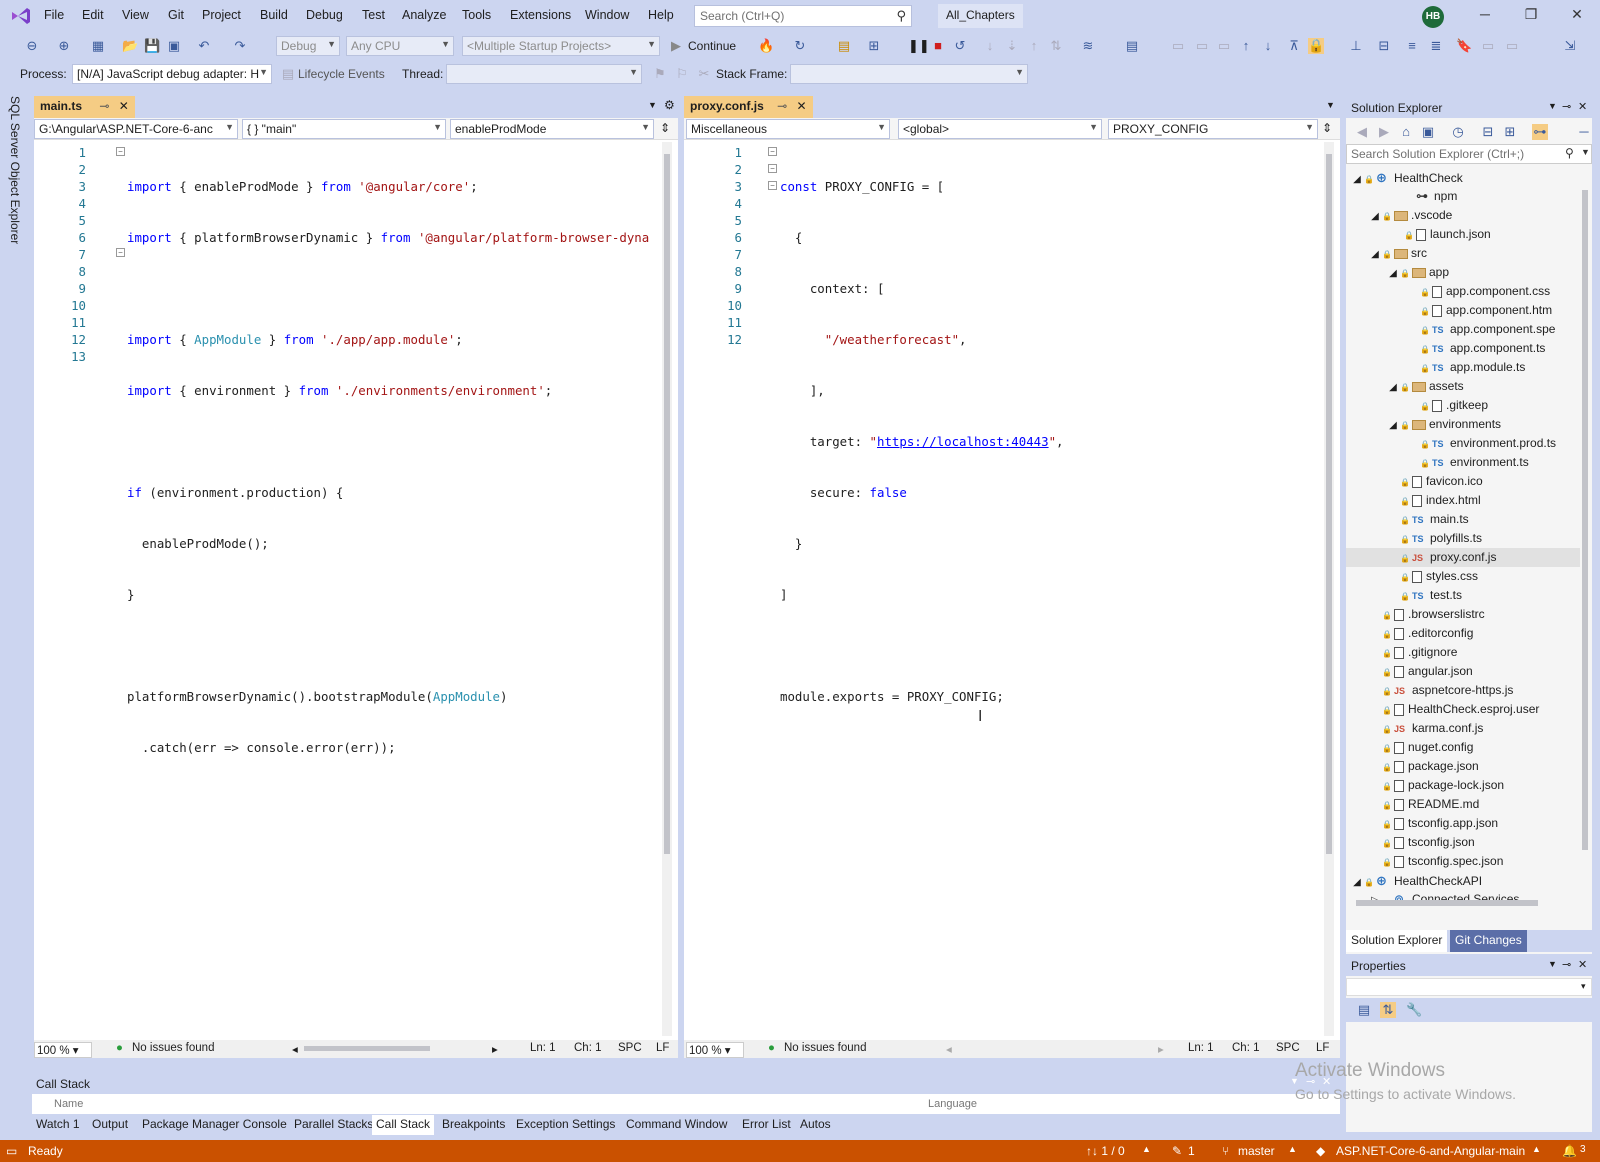  What do you see at coordinates (1463, 424) in the screenshot?
I see `tree-item: ◢ 🔒 environments` at bounding box center [1463, 424].